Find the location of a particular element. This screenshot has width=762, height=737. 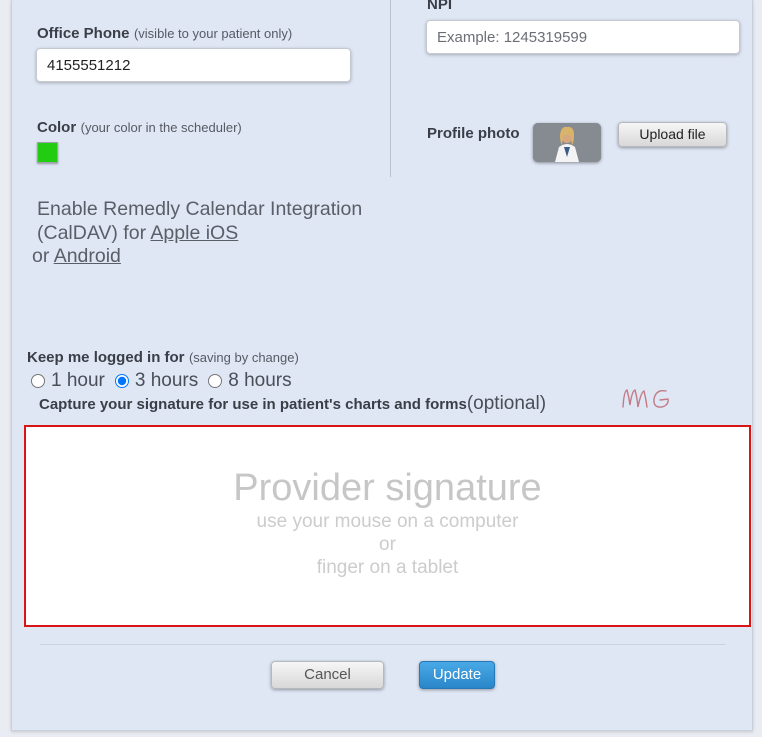

color-label-group: Color (your color in the scheduler) is located at coordinates (139, 128).